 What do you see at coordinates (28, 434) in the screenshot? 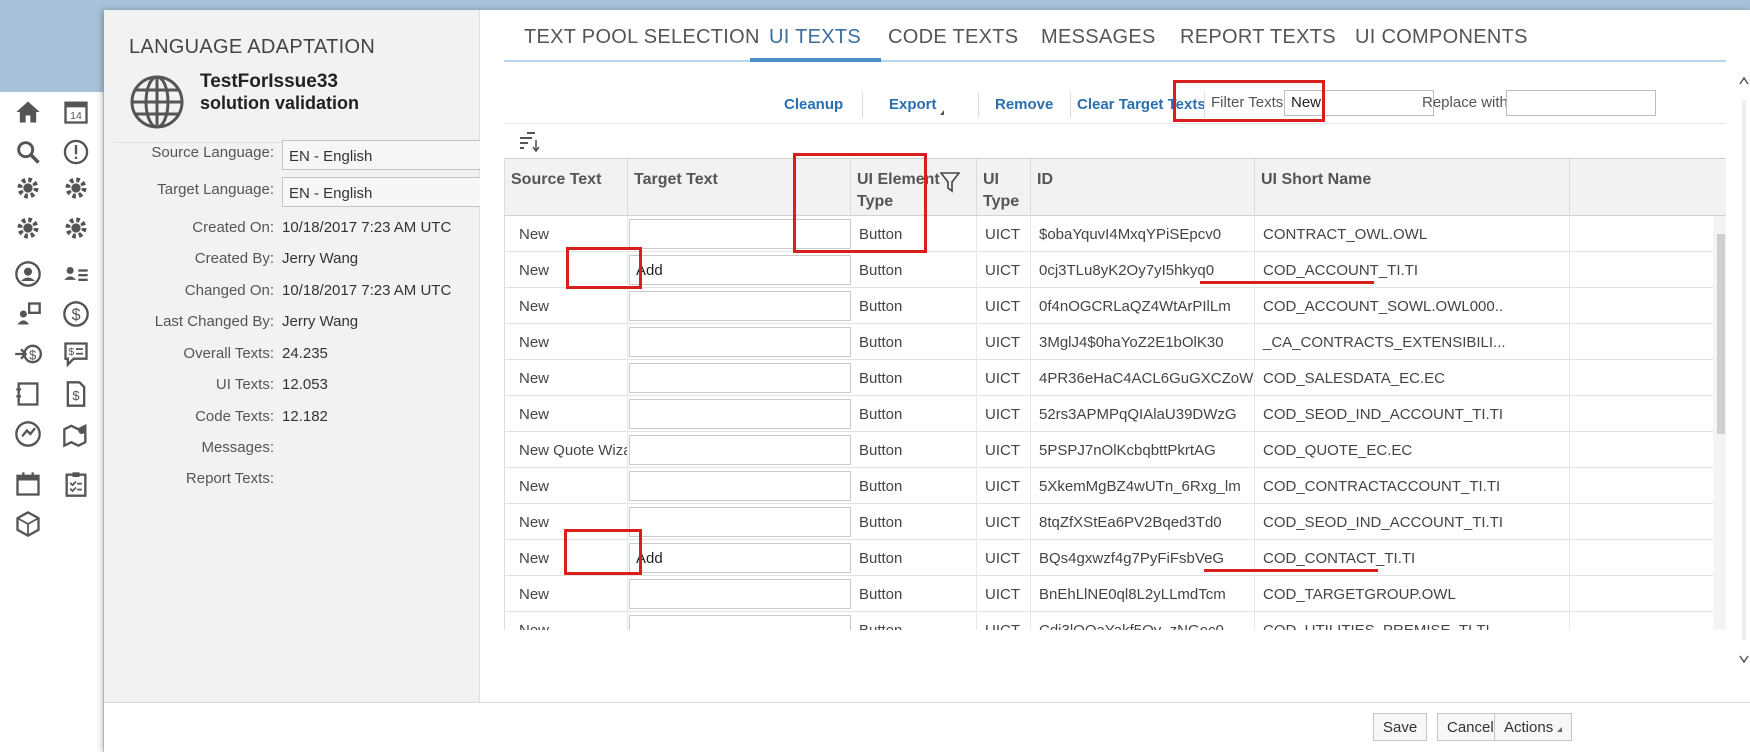
I see `refresh-globe-icon` at bounding box center [28, 434].